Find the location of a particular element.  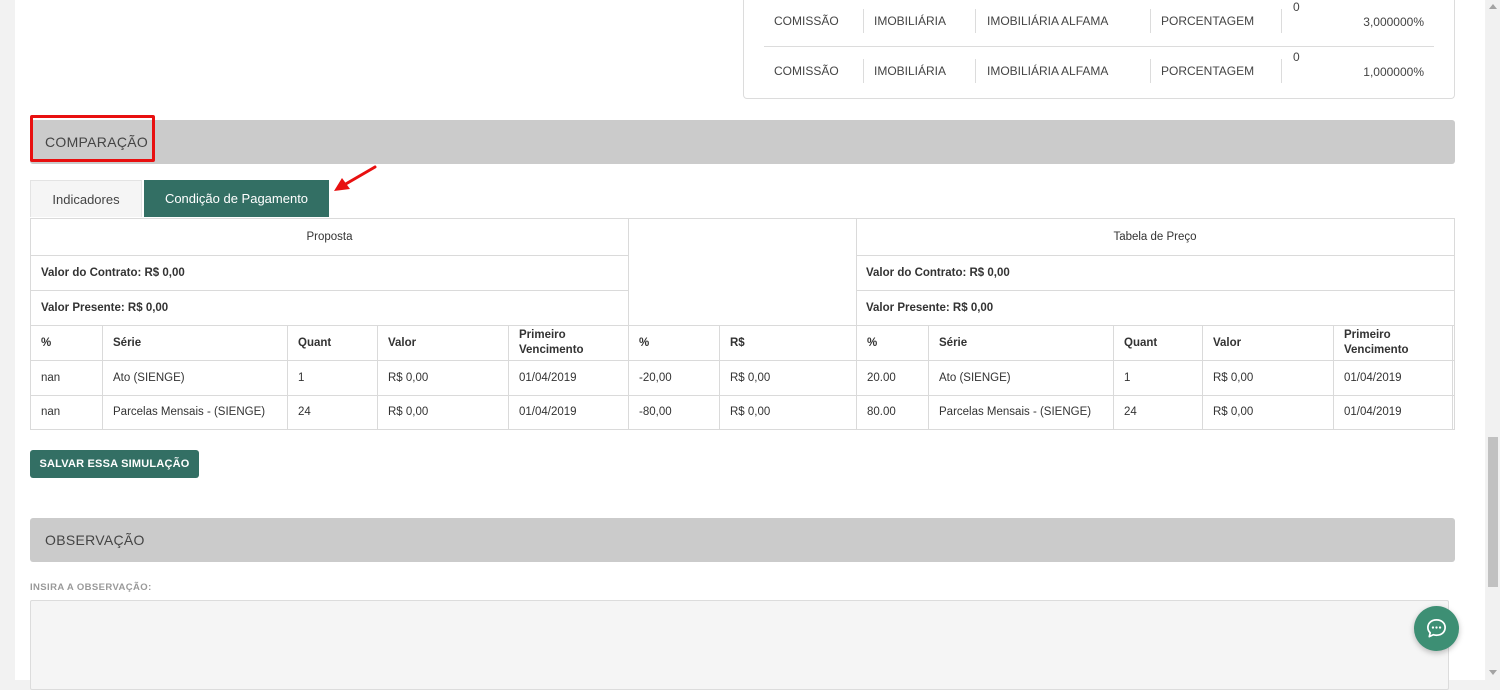

observacao-title: OBSERVAÇÃO is located at coordinates (95, 540).